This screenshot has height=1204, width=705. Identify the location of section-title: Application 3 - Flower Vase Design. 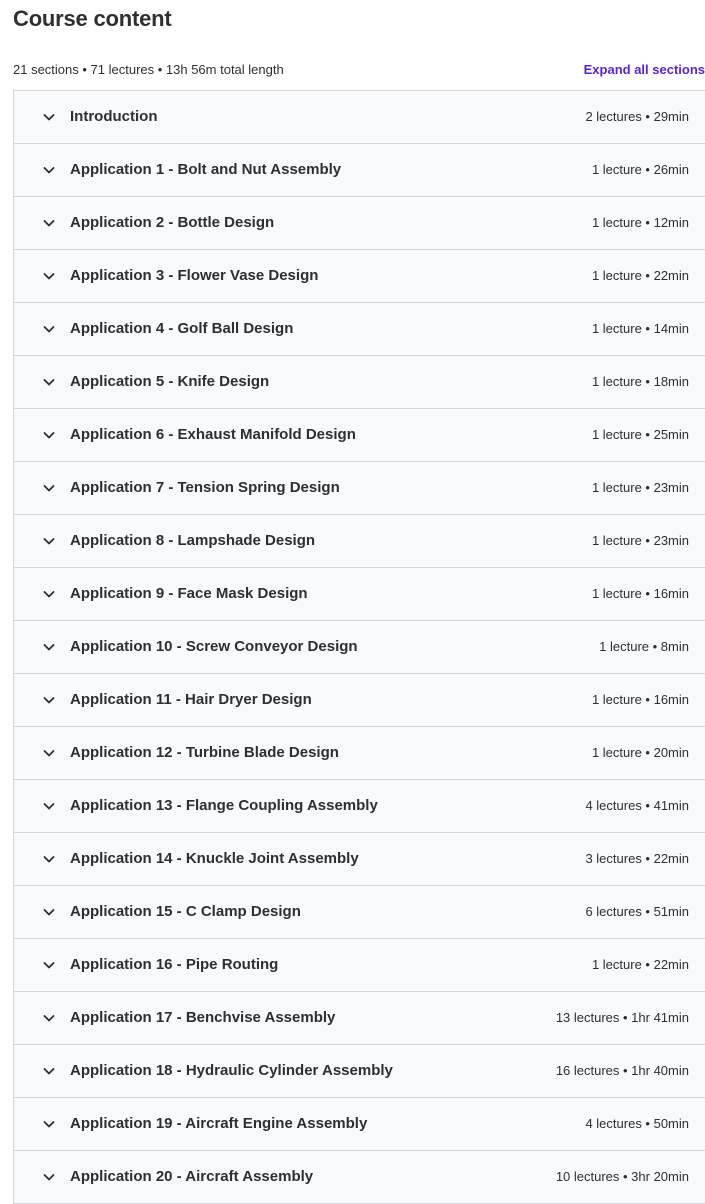
(194, 275).